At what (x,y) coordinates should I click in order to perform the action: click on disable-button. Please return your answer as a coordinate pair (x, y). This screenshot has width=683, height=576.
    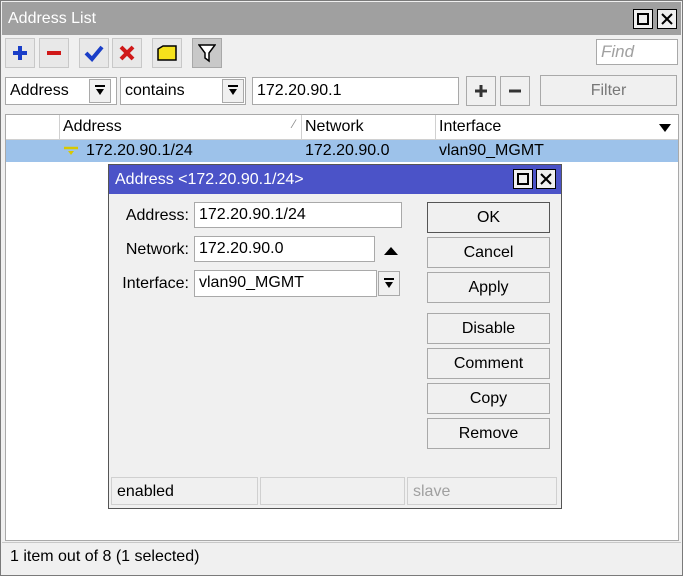
    Looking at the image, I should click on (127, 53).